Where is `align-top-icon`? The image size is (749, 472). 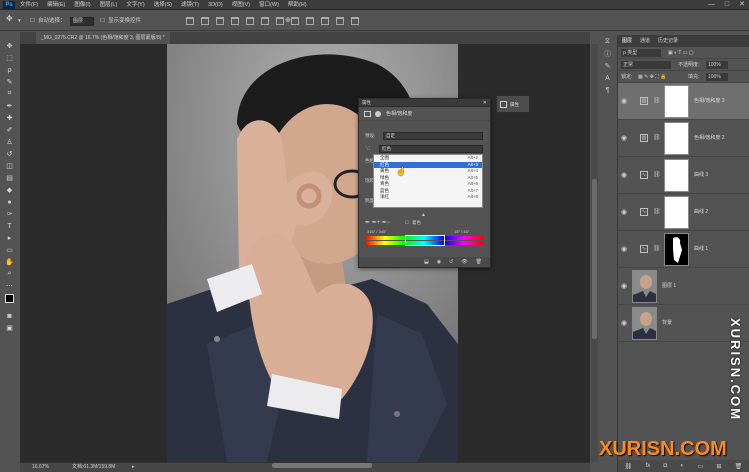 align-top-icon is located at coordinates (190, 21).